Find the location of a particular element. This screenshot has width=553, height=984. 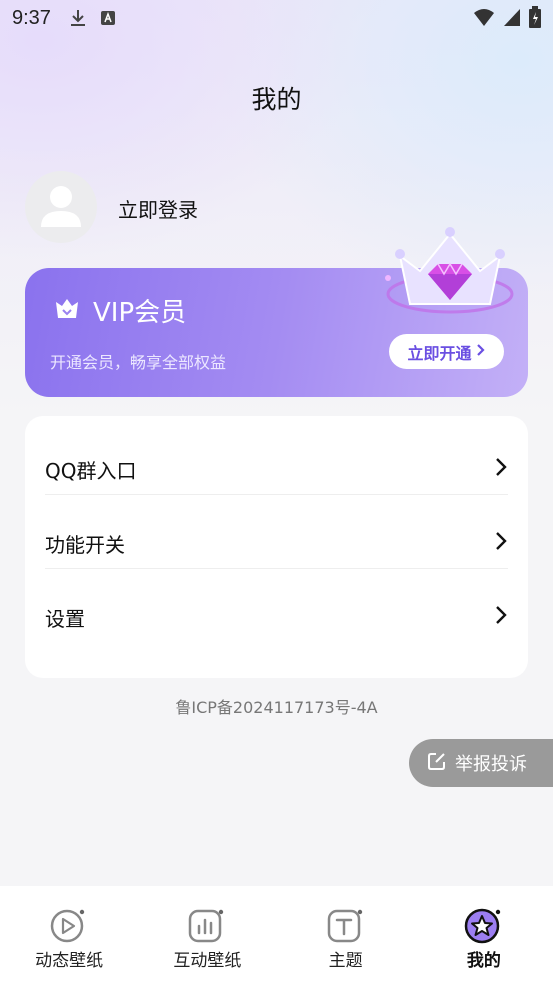

status-time: 9:37 is located at coordinates (31, 17).